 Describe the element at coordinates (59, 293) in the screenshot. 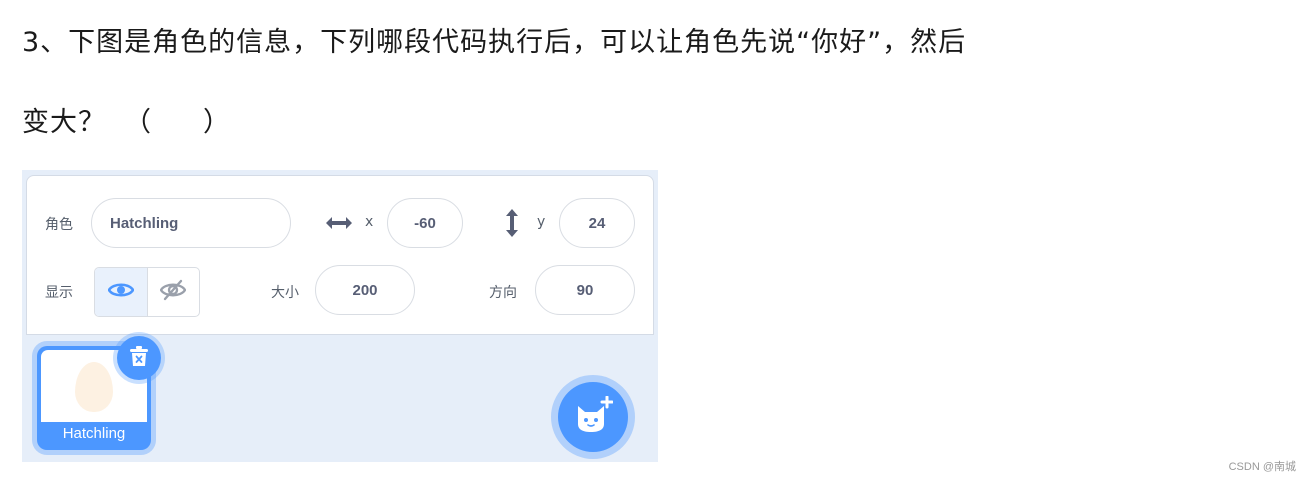

I see `show-label: 显示` at that location.